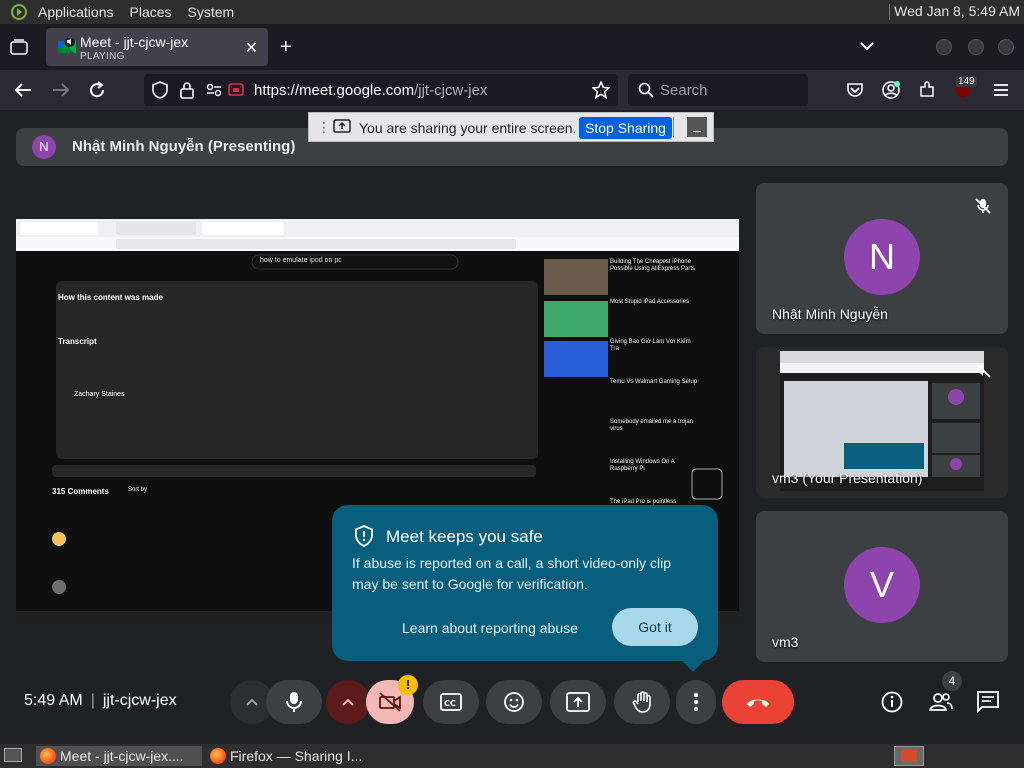 Image resolution: width=1024 pixels, height=768 pixels. I want to click on pocket-icon, so click(855, 90).